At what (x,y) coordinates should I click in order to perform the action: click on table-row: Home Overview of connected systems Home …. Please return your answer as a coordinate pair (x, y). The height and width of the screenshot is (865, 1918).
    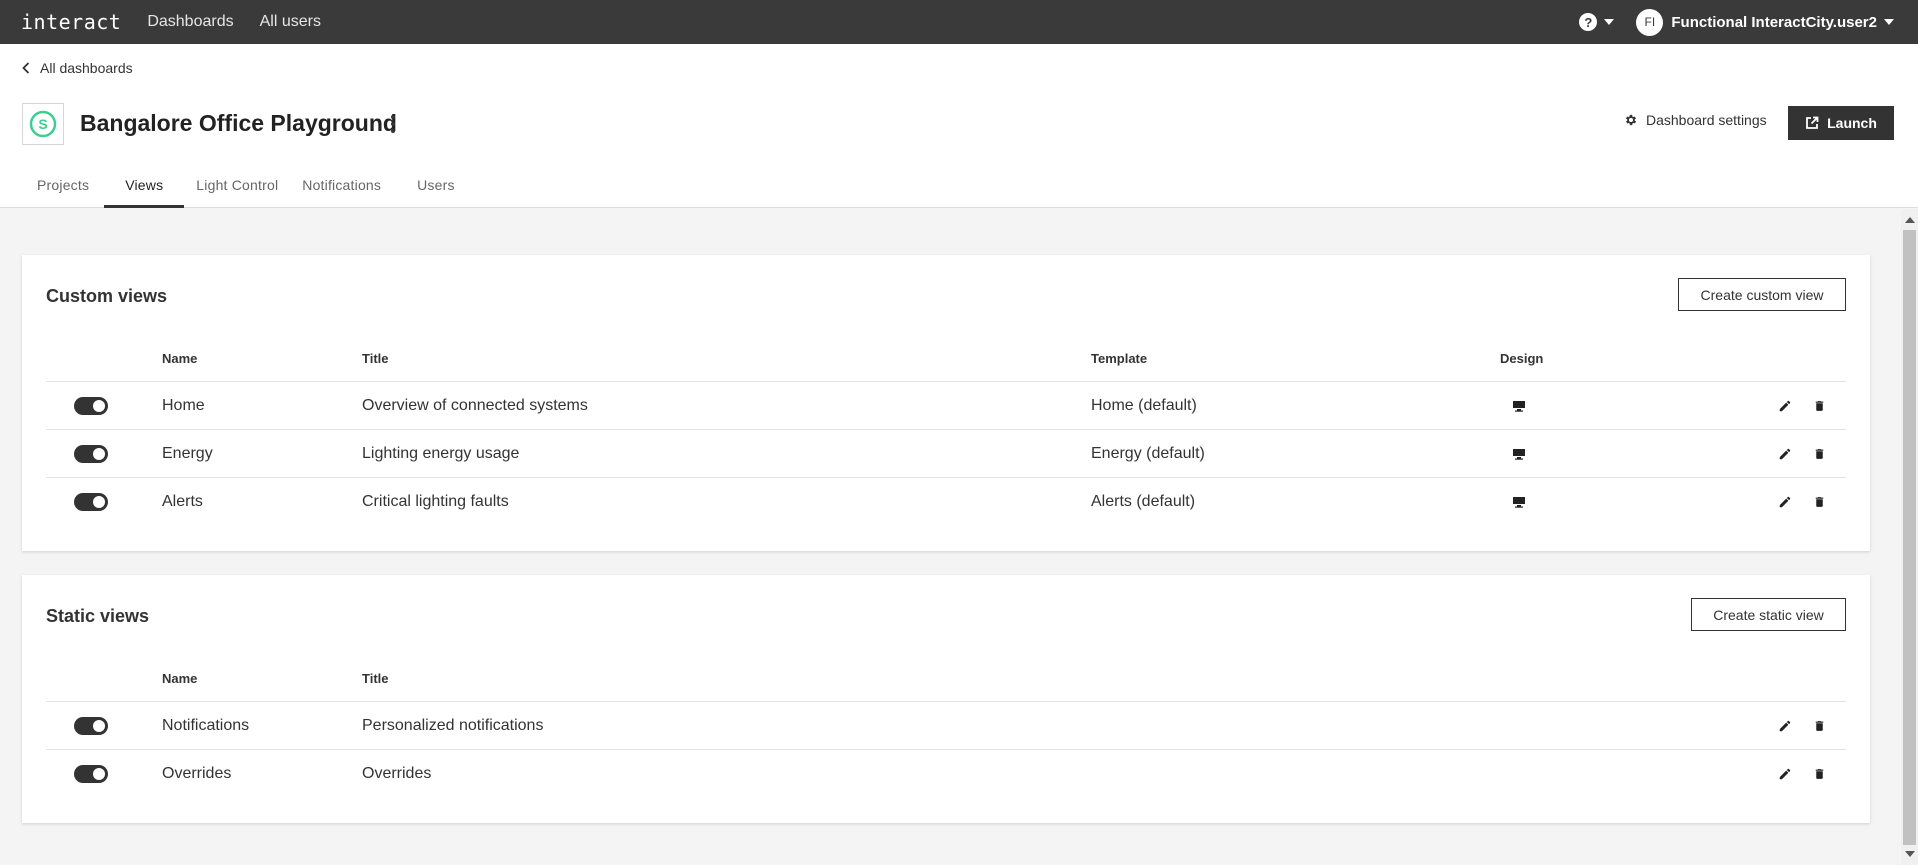
    Looking at the image, I should click on (946, 405).